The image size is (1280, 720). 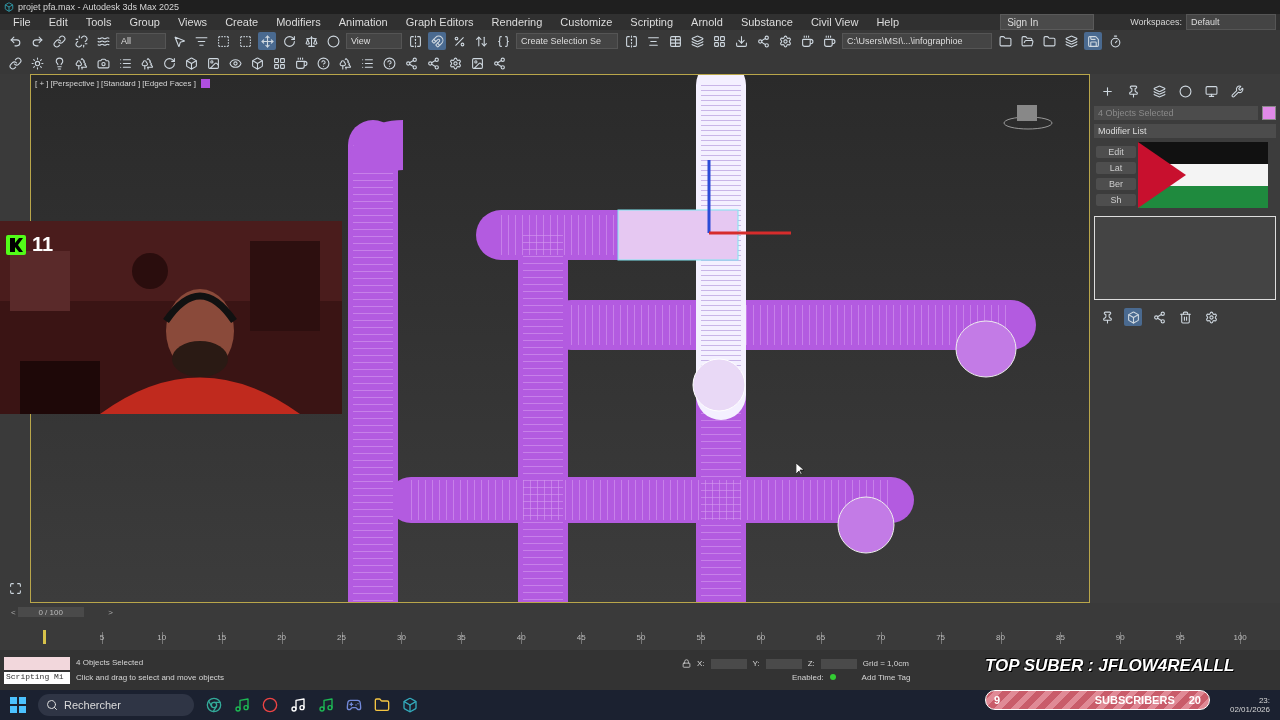 What do you see at coordinates (42, 83) in the screenshot?
I see `viewport-label: [ + ]` at bounding box center [42, 83].